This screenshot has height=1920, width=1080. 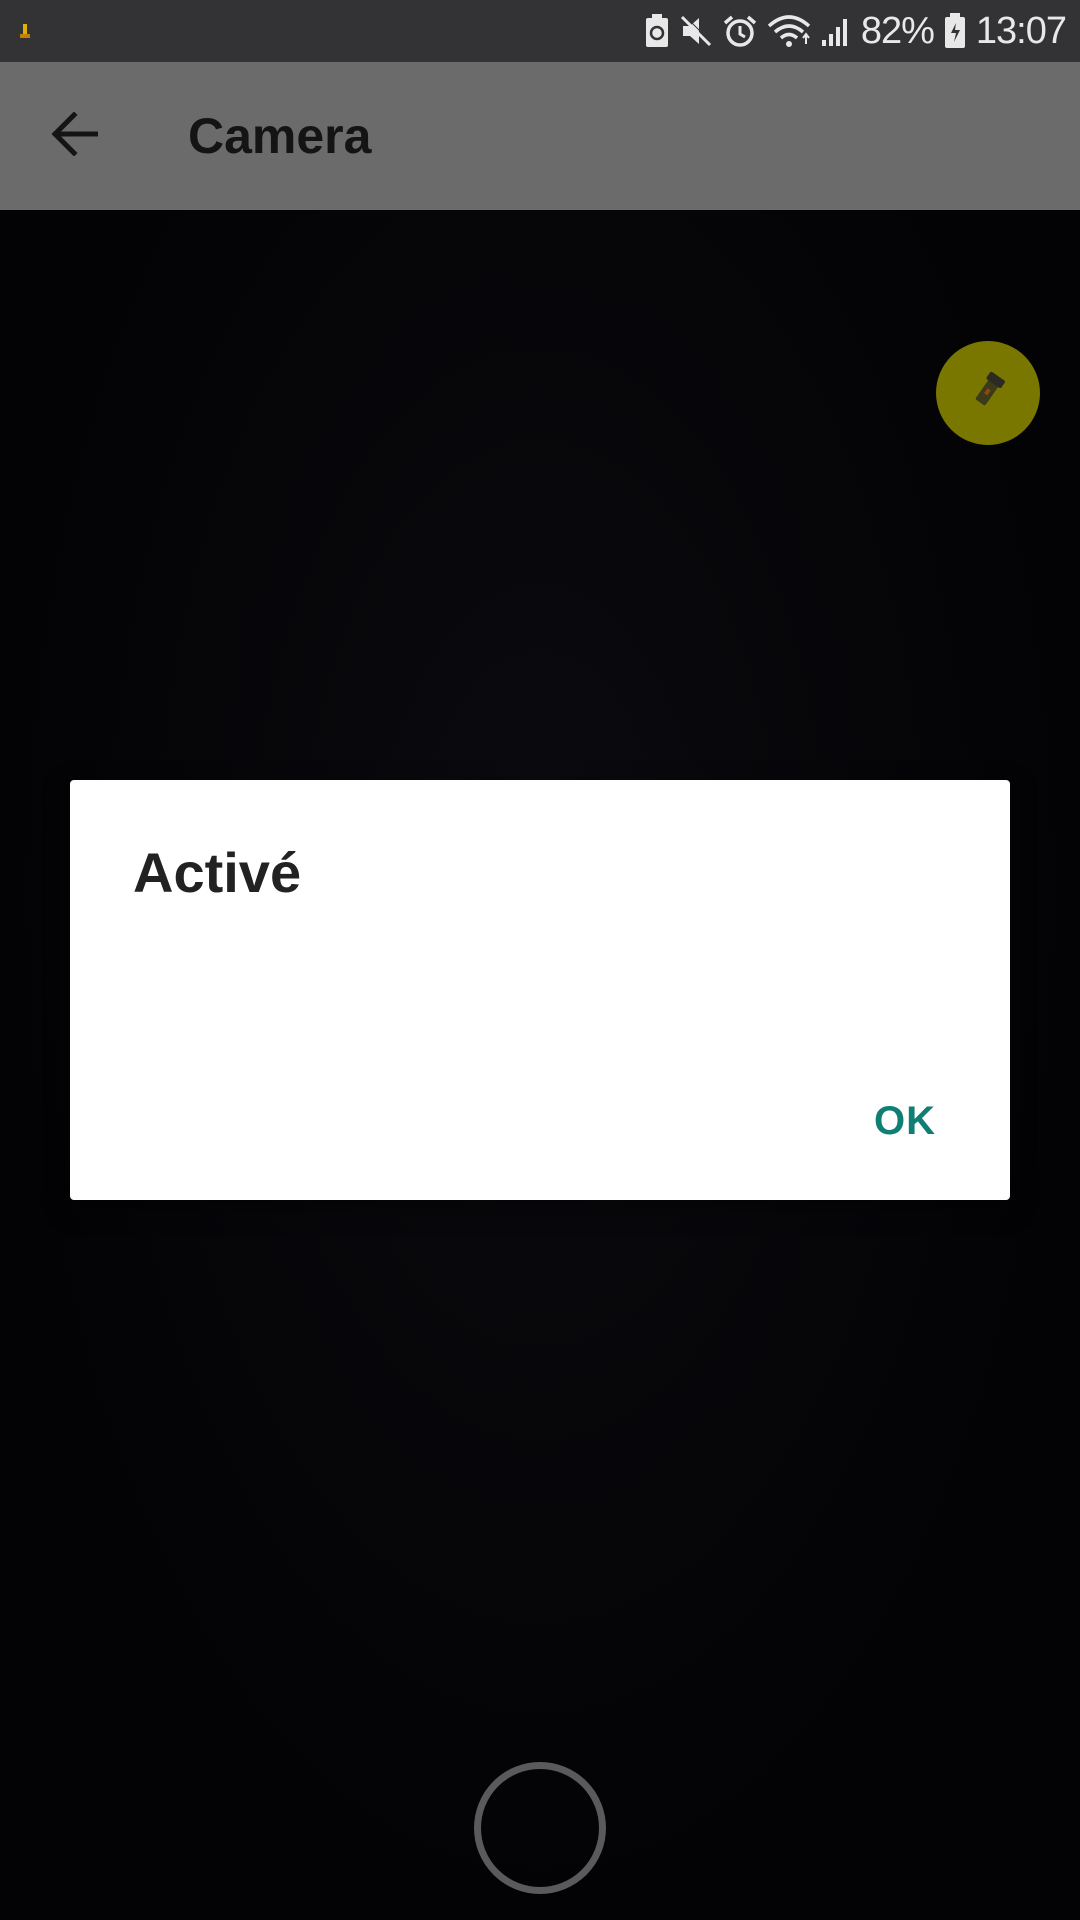 I want to click on alarm-icon, so click(x=740, y=31).